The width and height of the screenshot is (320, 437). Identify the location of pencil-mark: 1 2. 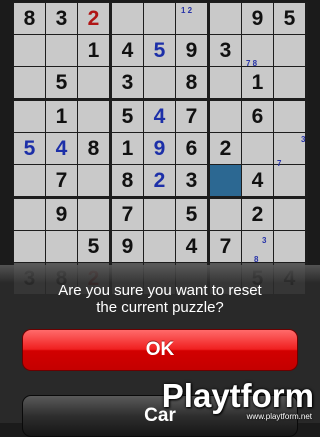
(187, 10).